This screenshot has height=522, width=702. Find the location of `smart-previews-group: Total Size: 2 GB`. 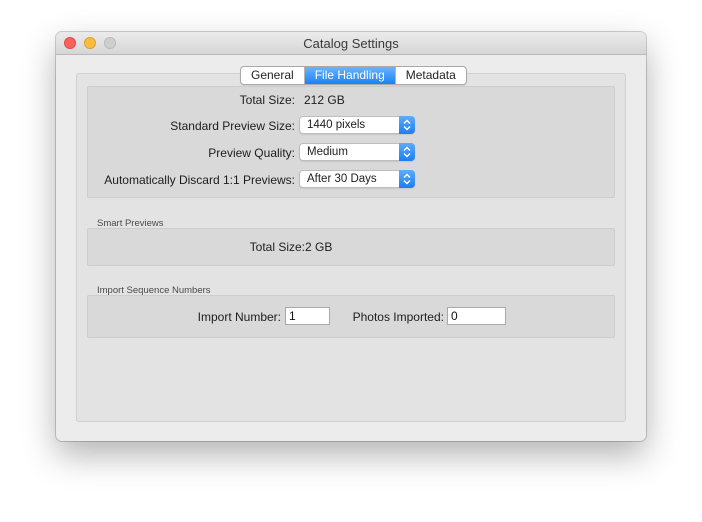

smart-previews-group: Total Size: 2 GB is located at coordinates (351, 247).